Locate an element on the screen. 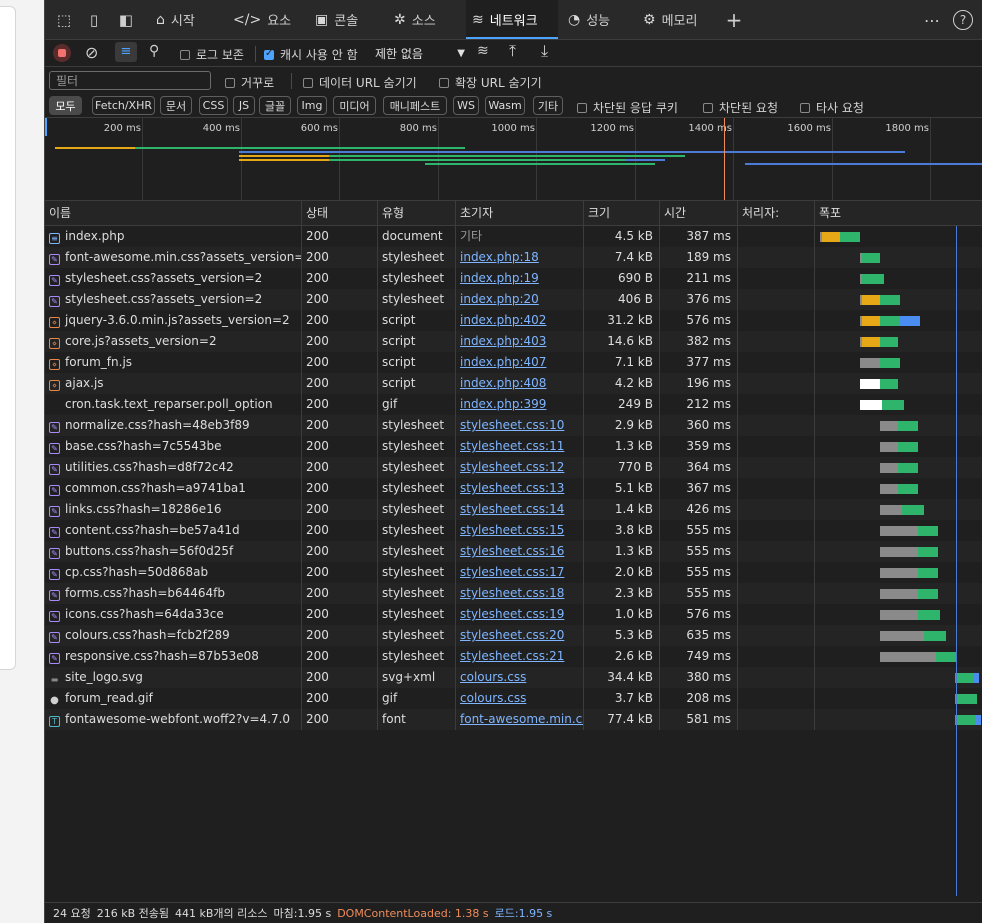  table-row: ≡ index.php 200 document 기타 4.5 kB 387 ms is located at coordinates (513, 236).